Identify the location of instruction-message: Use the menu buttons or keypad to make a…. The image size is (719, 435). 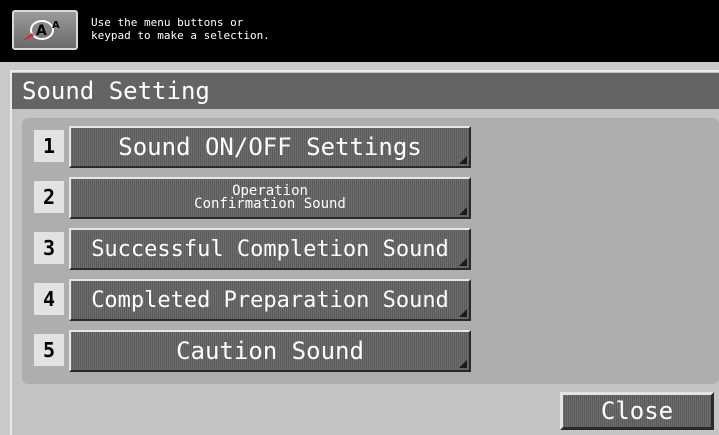
(180, 29).